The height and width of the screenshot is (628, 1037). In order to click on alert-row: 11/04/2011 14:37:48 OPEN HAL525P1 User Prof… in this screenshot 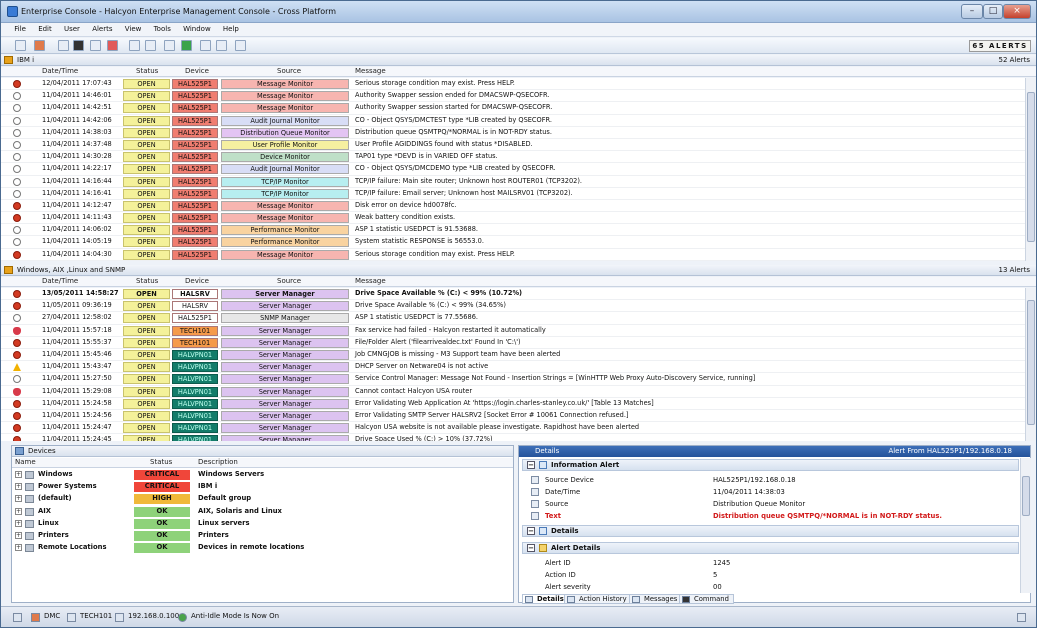, I will do `click(513, 145)`.